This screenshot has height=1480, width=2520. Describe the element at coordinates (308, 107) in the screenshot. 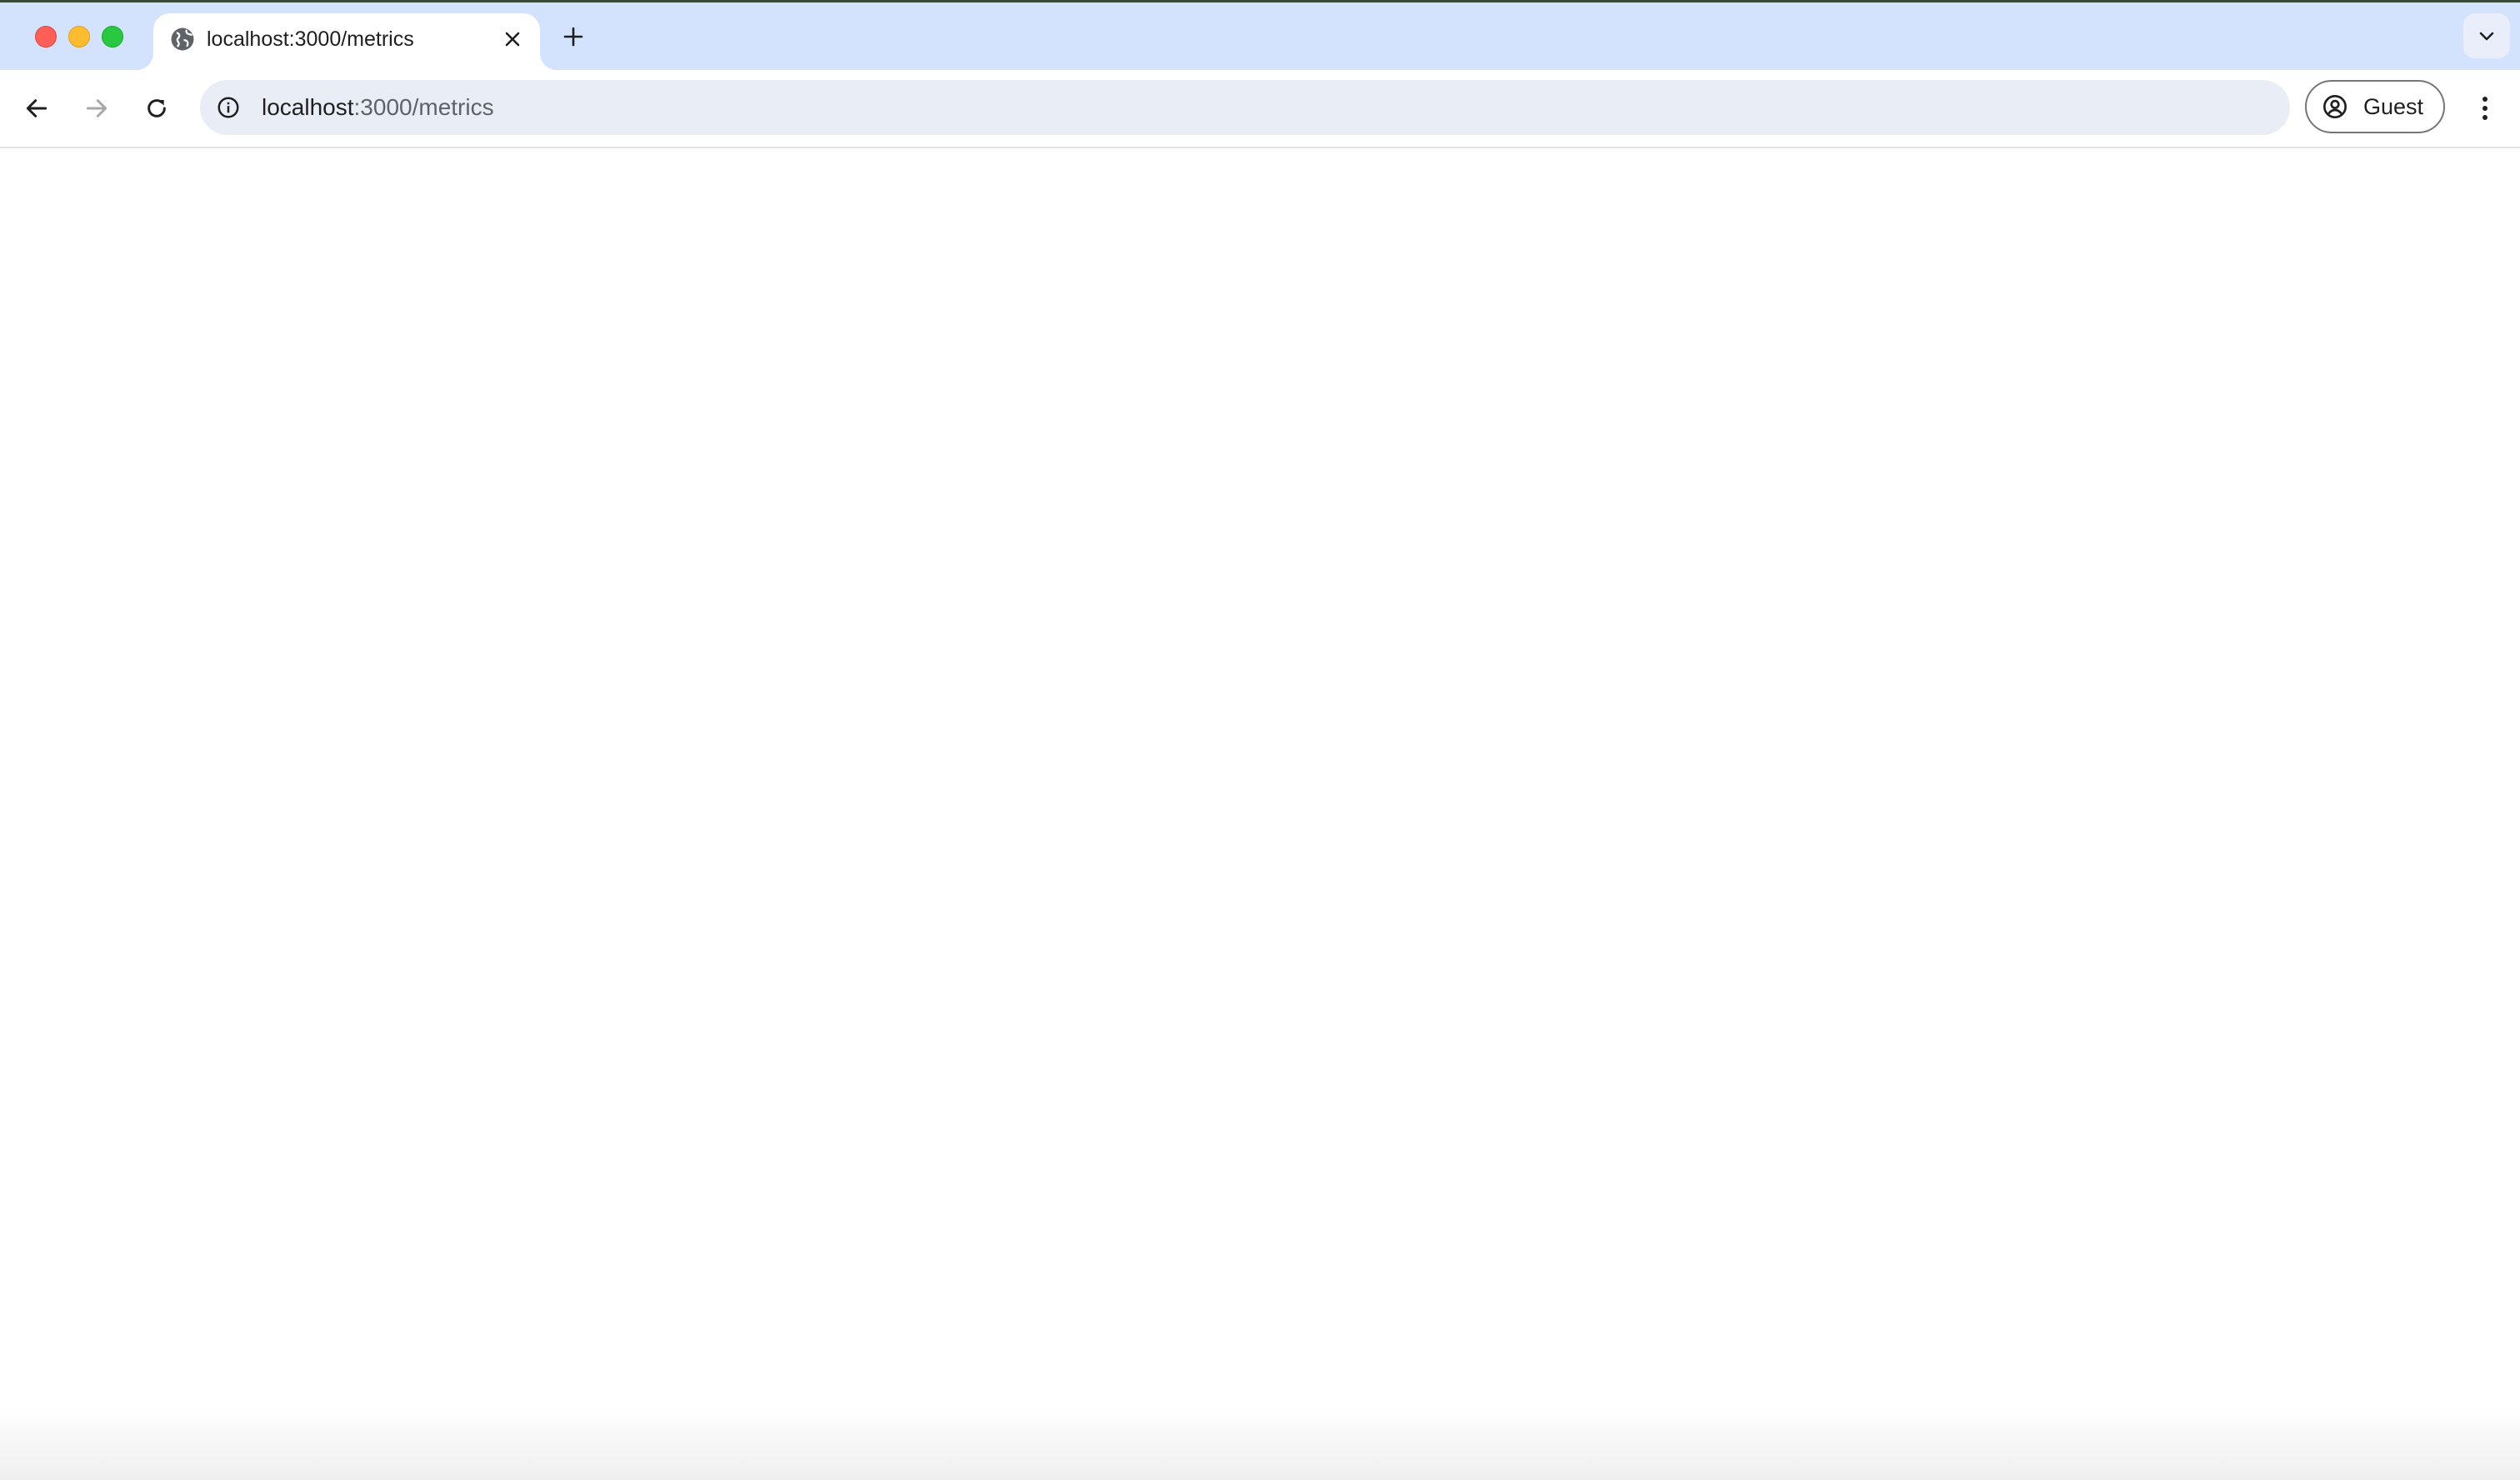

I see `url-host: localhost` at that location.